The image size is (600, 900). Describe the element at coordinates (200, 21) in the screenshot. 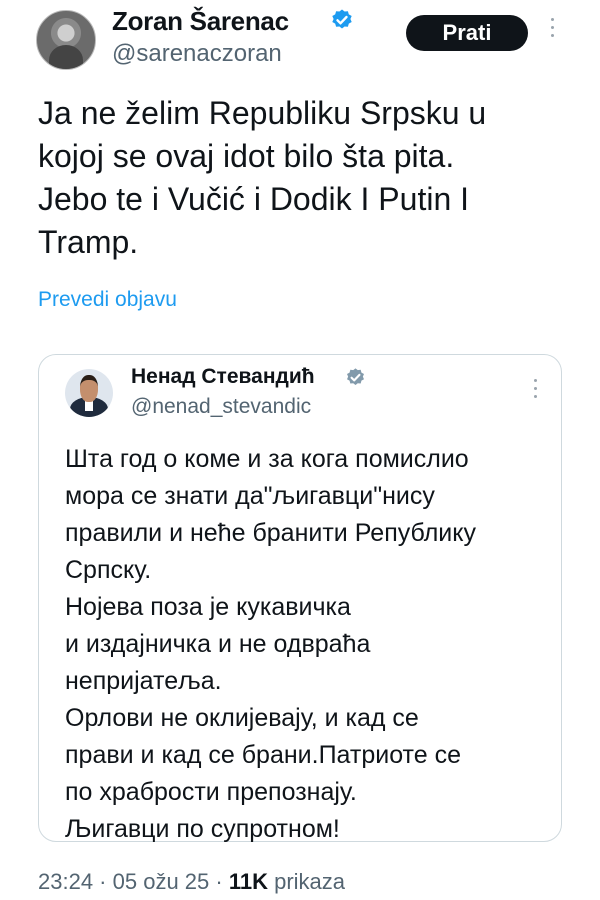

I see `author-name: Zoran Šarenac` at that location.